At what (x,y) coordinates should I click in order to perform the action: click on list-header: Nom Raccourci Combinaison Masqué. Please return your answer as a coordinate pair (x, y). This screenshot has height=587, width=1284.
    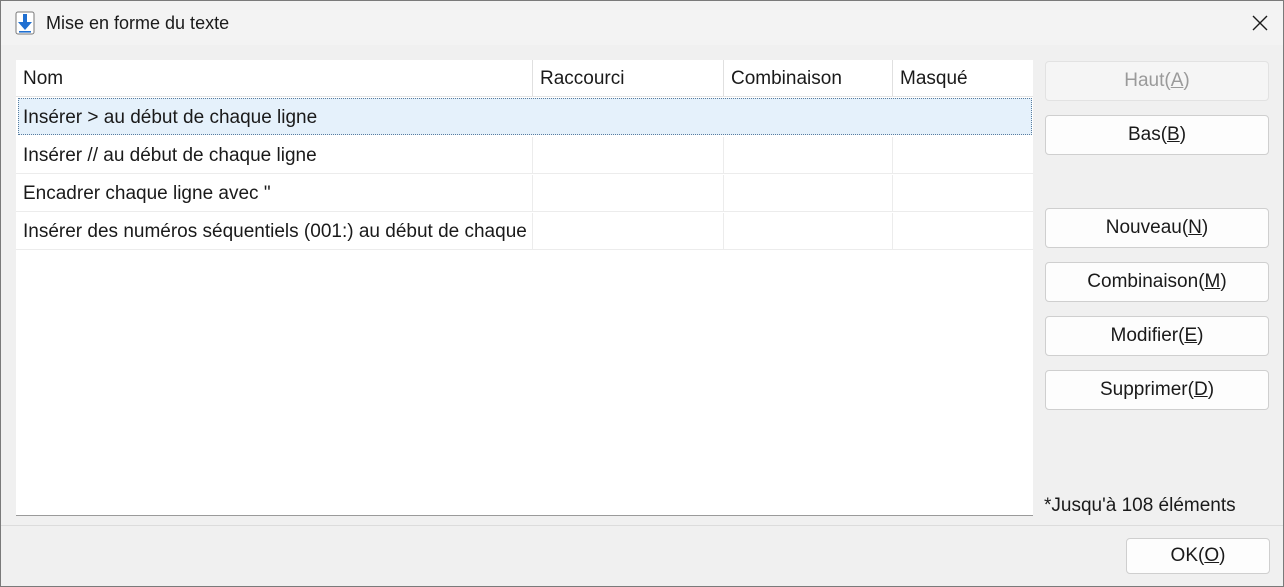
    Looking at the image, I should click on (524, 78).